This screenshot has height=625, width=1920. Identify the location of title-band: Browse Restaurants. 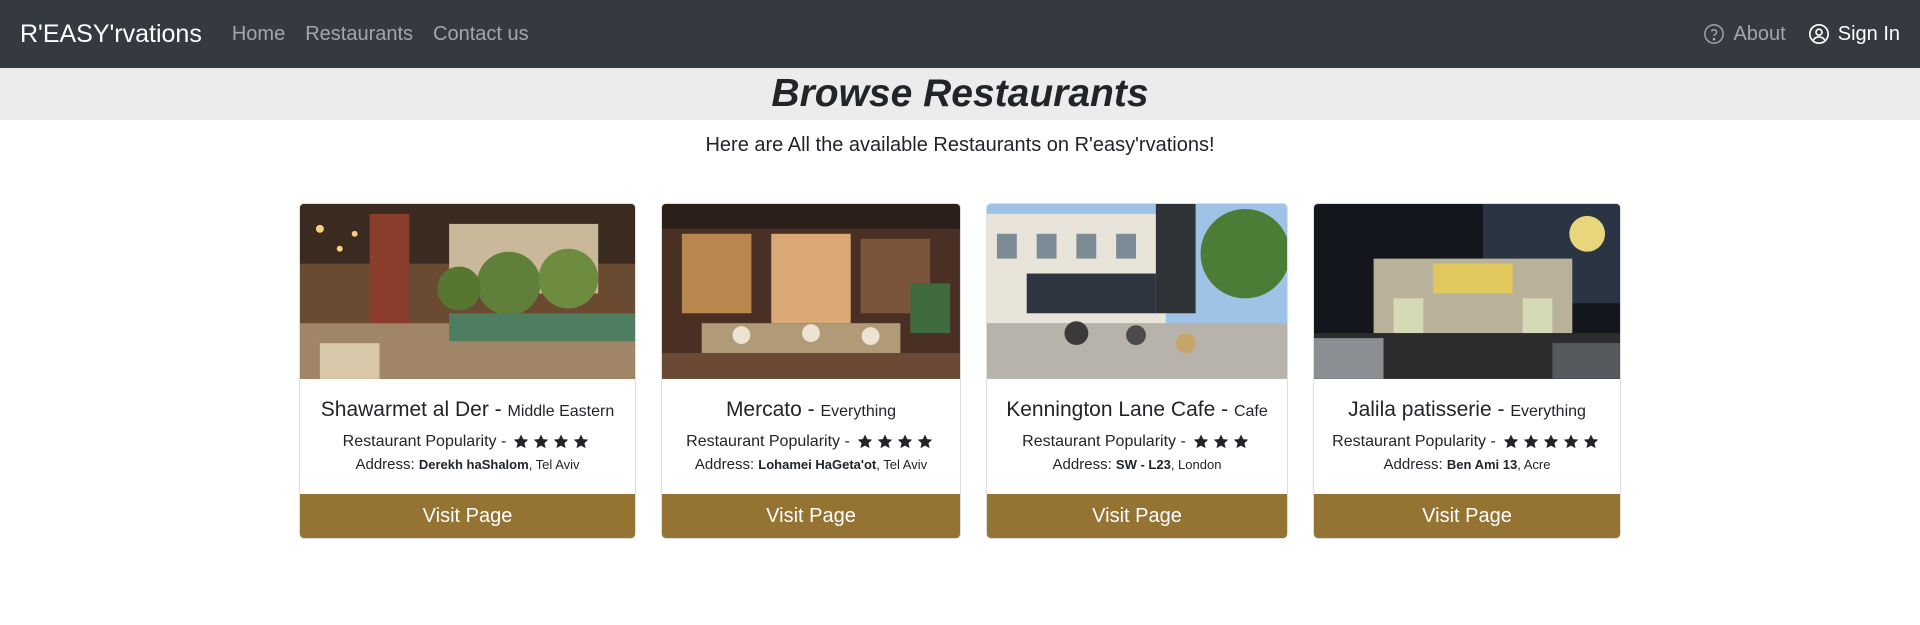
(960, 94).